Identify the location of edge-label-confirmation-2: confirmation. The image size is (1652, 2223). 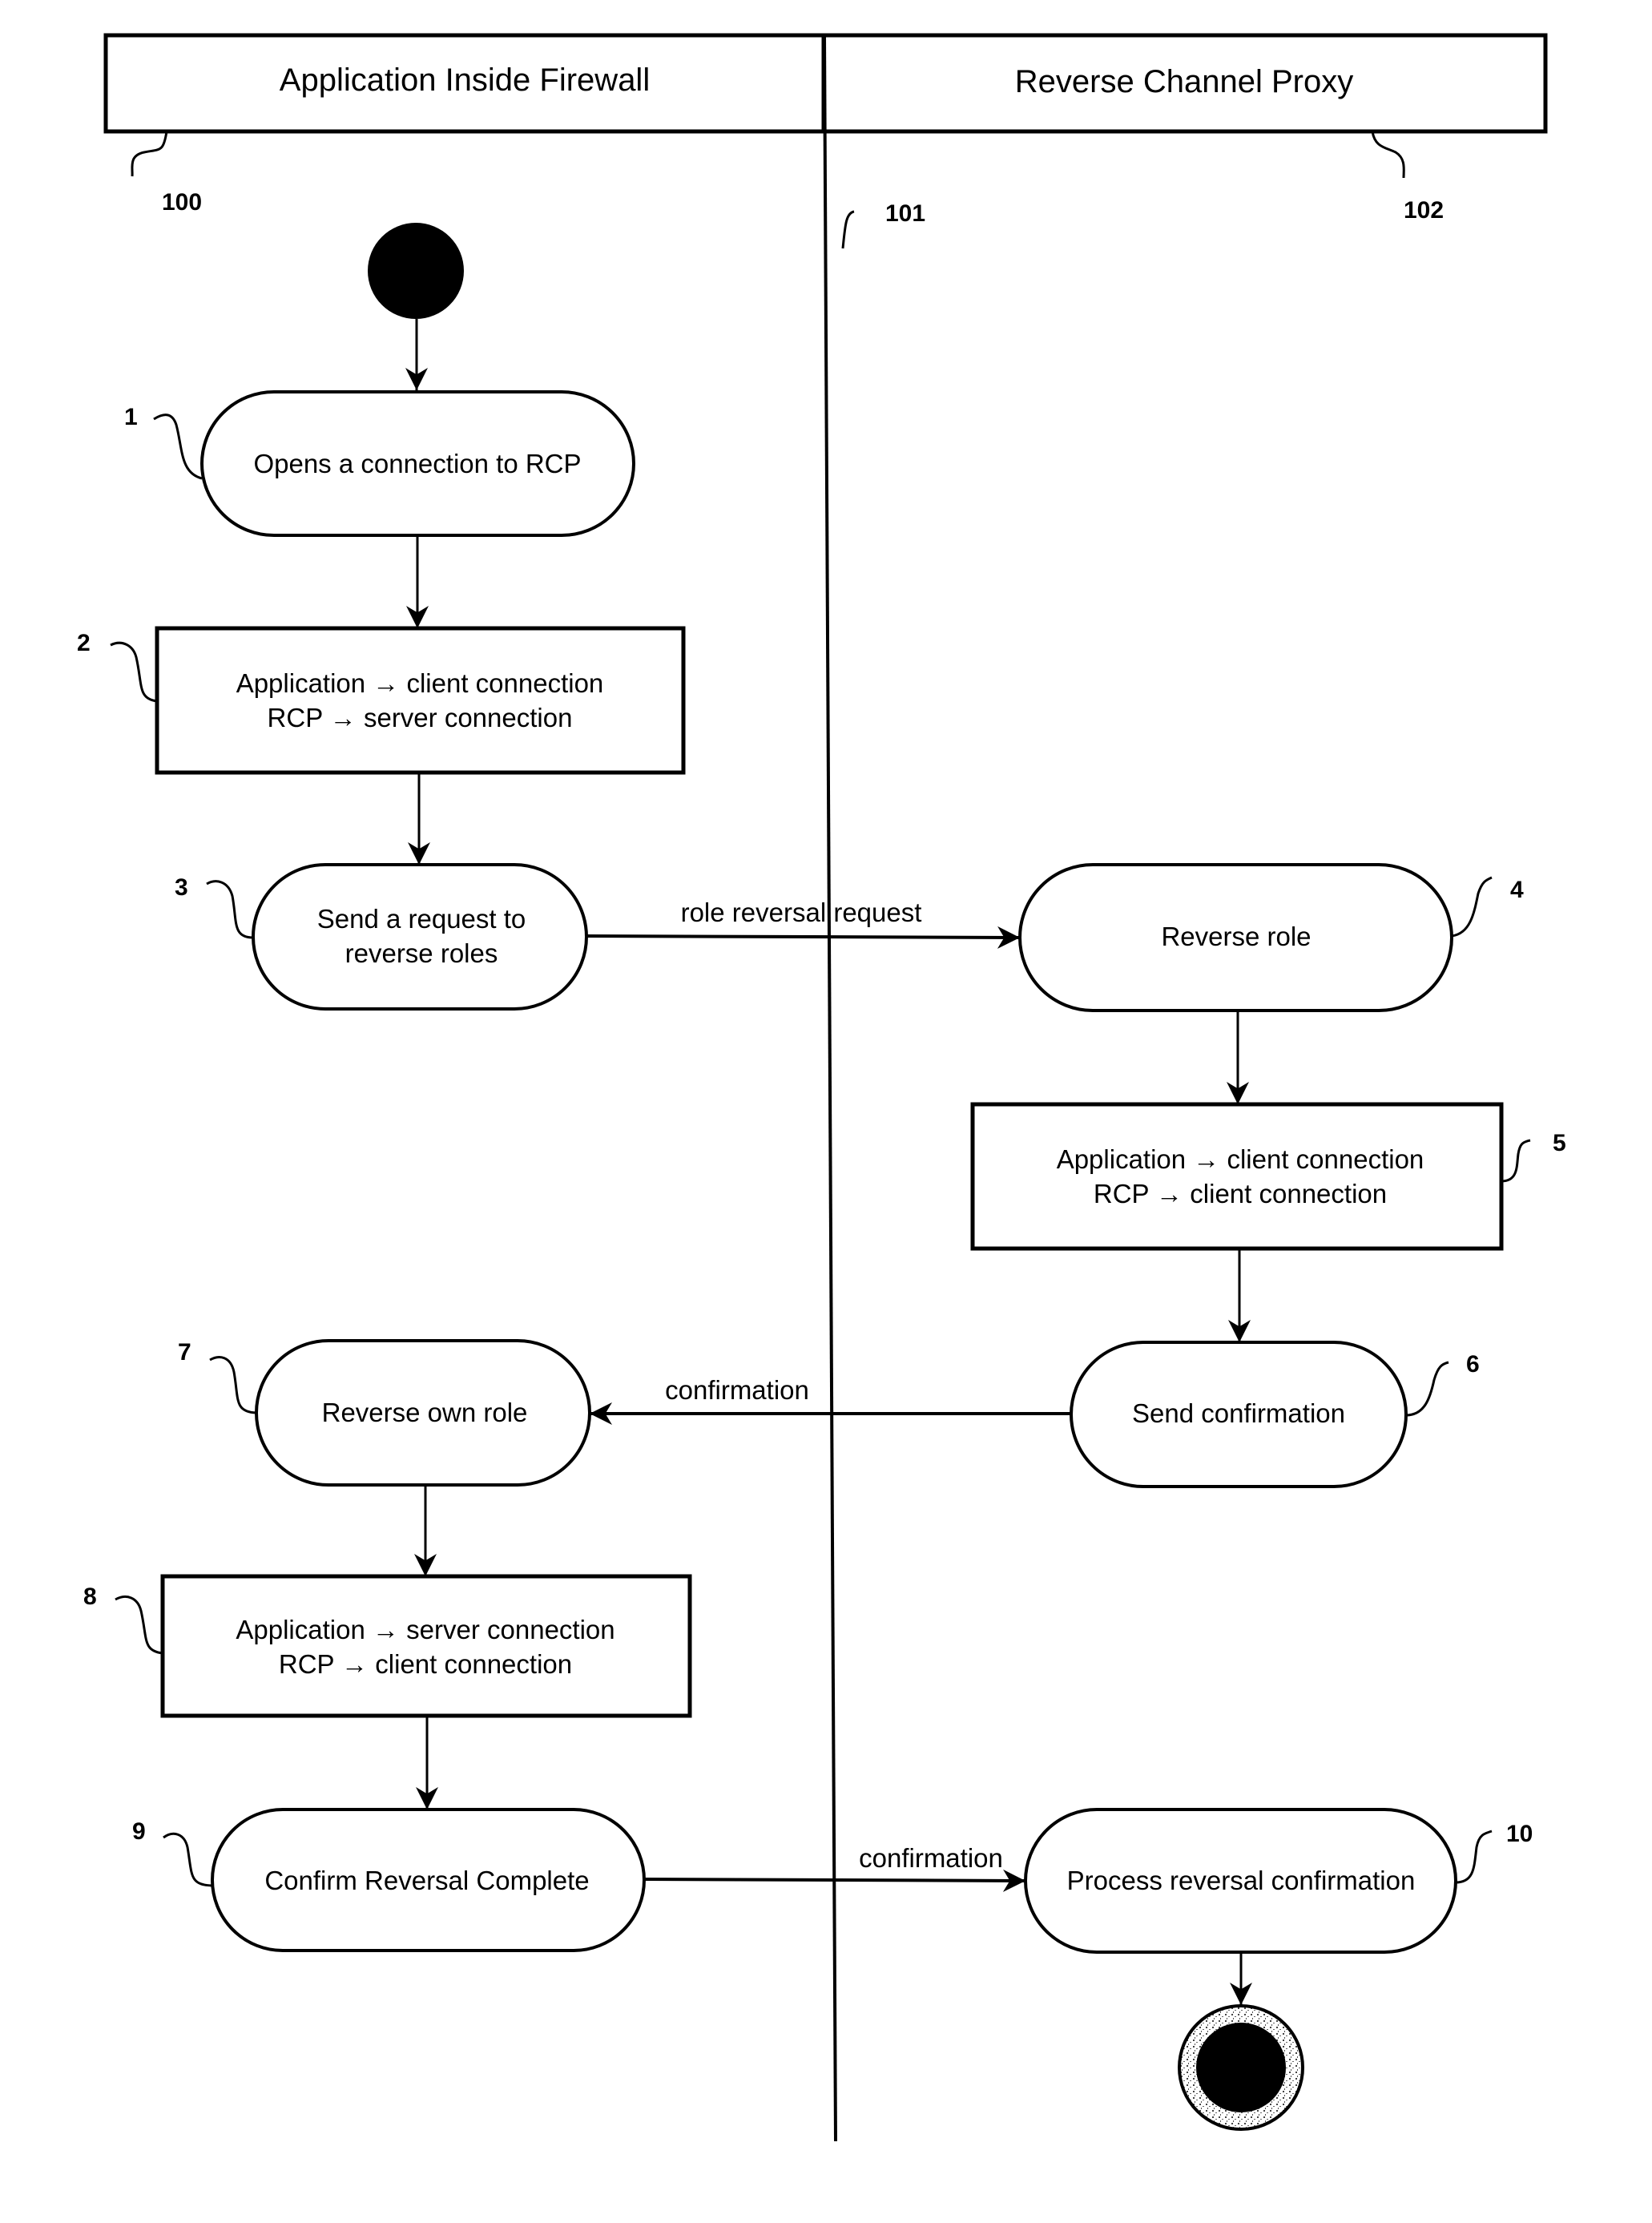
(931, 1858).